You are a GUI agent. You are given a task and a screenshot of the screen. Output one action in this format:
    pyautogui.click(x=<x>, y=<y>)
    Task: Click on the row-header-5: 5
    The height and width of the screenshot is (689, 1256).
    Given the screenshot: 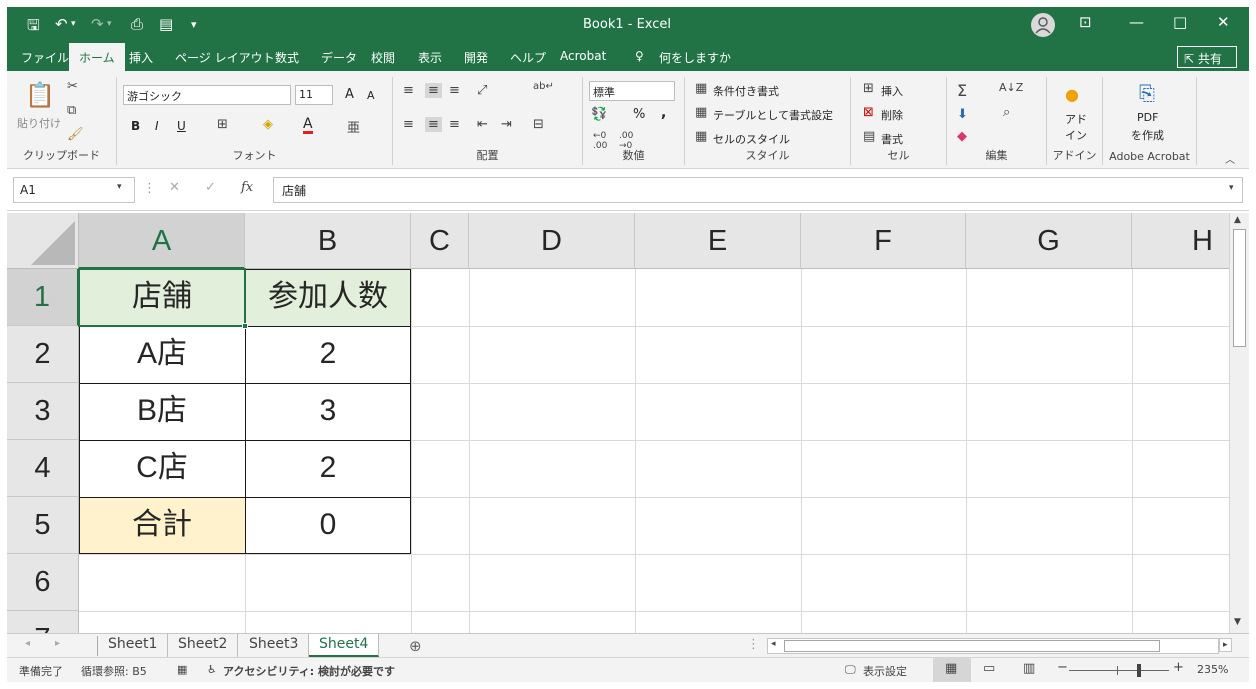 What is the action you would take?
    pyautogui.click(x=43, y=525)
    